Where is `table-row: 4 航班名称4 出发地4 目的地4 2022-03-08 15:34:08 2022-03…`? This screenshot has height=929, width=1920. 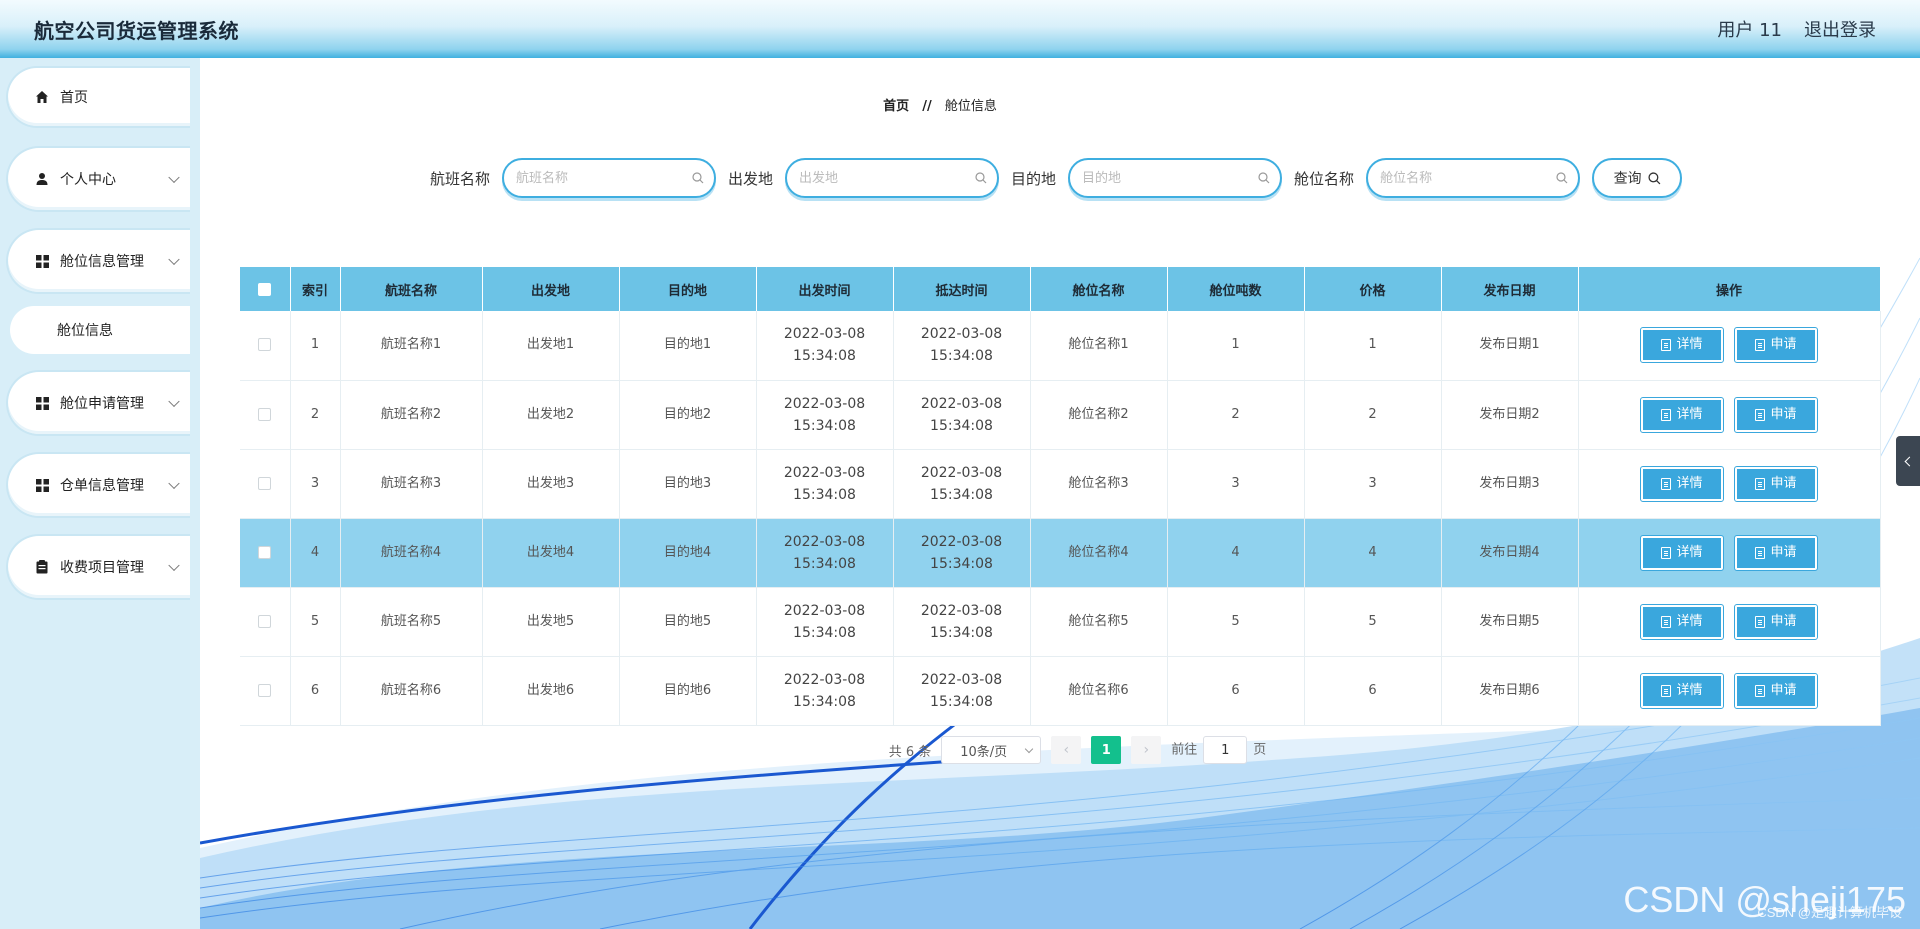
table-row: 4 航班名称4 出发地4 目的地4 2022-03-08 15:34:08 2022-03… is located at coordinates (1060, 553).